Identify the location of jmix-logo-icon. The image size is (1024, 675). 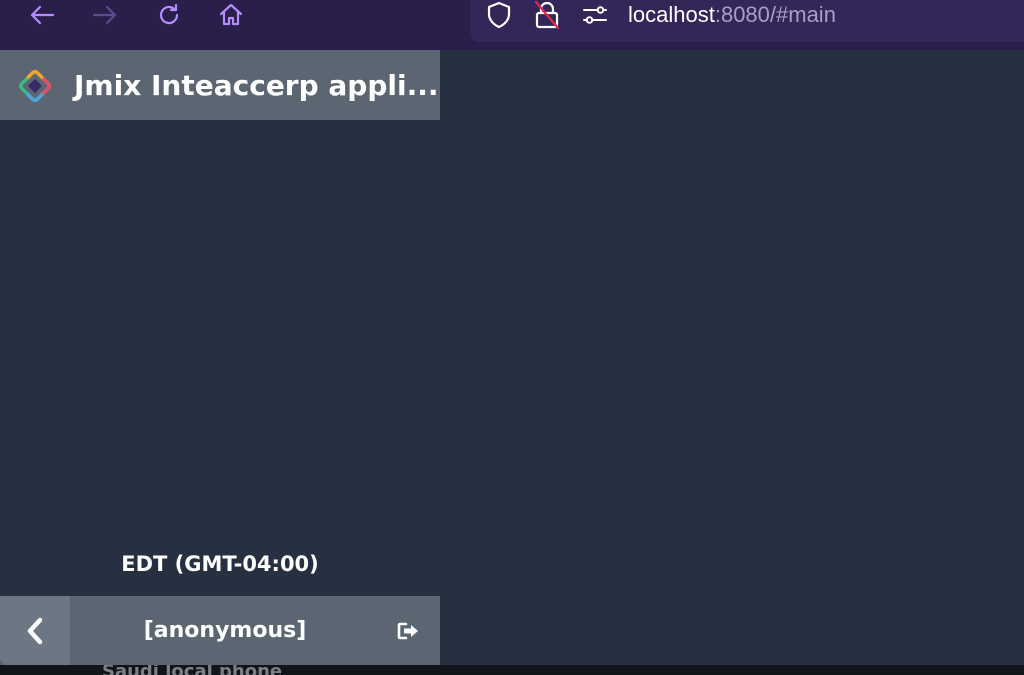
(35, 86).